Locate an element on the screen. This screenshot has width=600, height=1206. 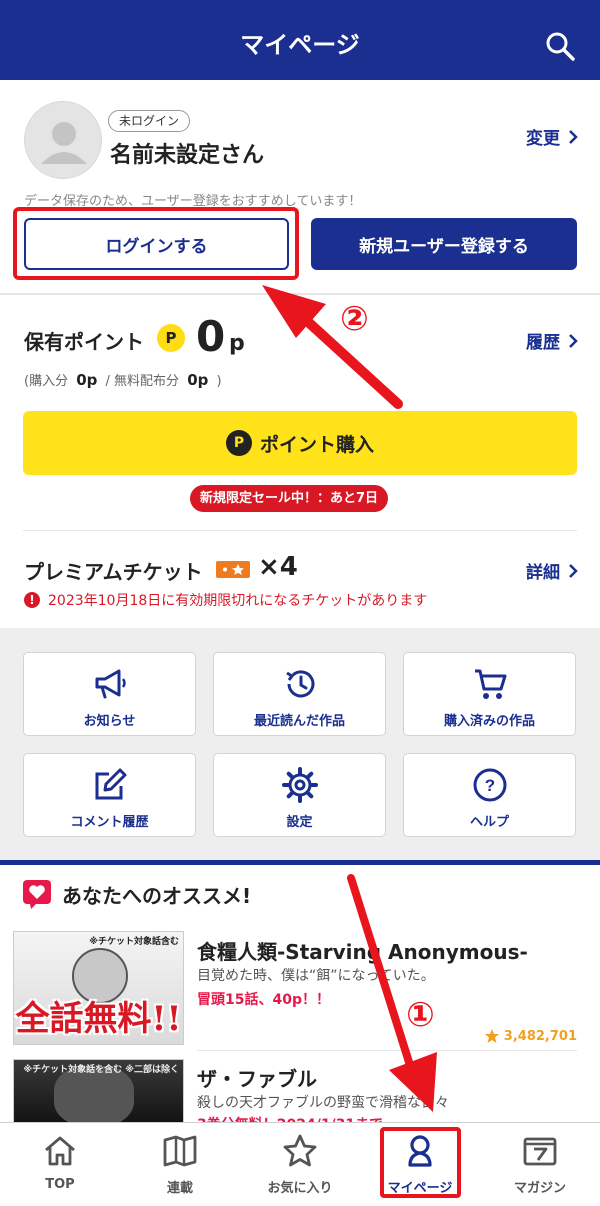
ticket-label: プレミアムチケット is located at coordinates (113, 572).